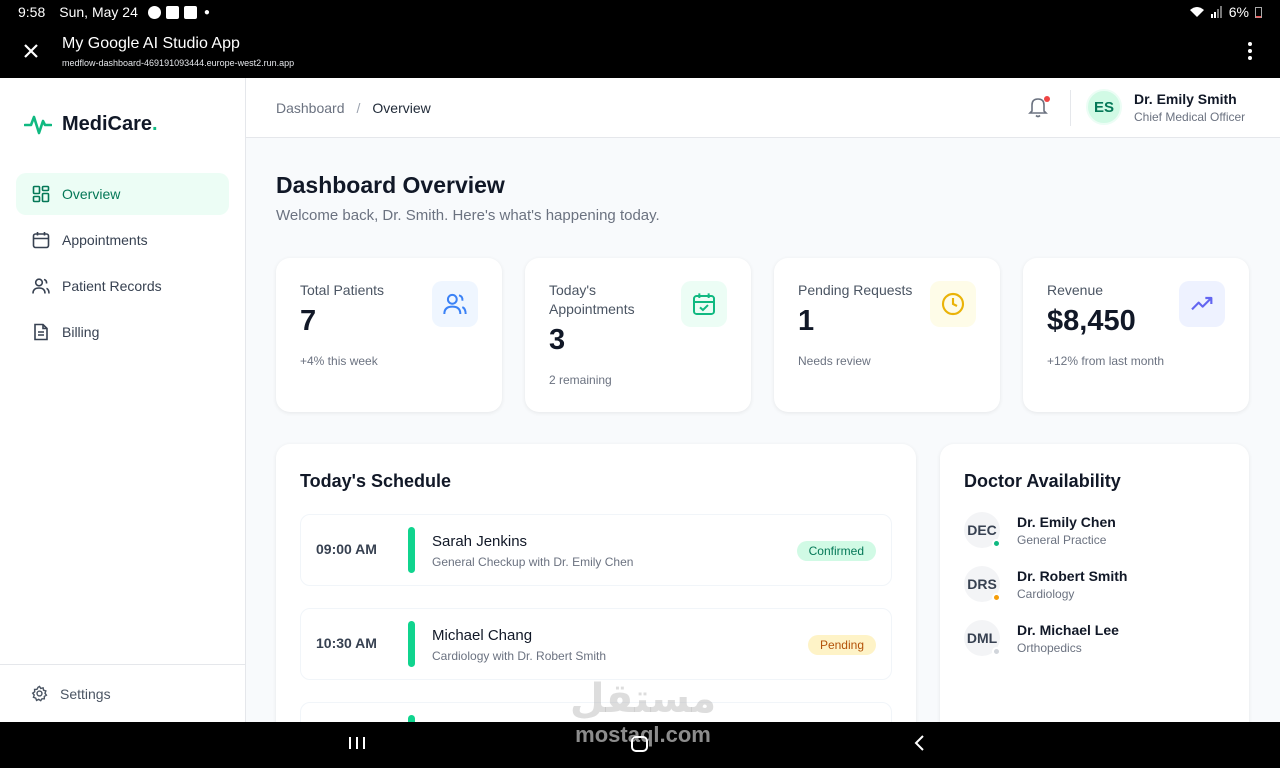 Image resolution: width=1280 pixels, height=768 pixels. I want to click on gear-icon, so click(39, 693).